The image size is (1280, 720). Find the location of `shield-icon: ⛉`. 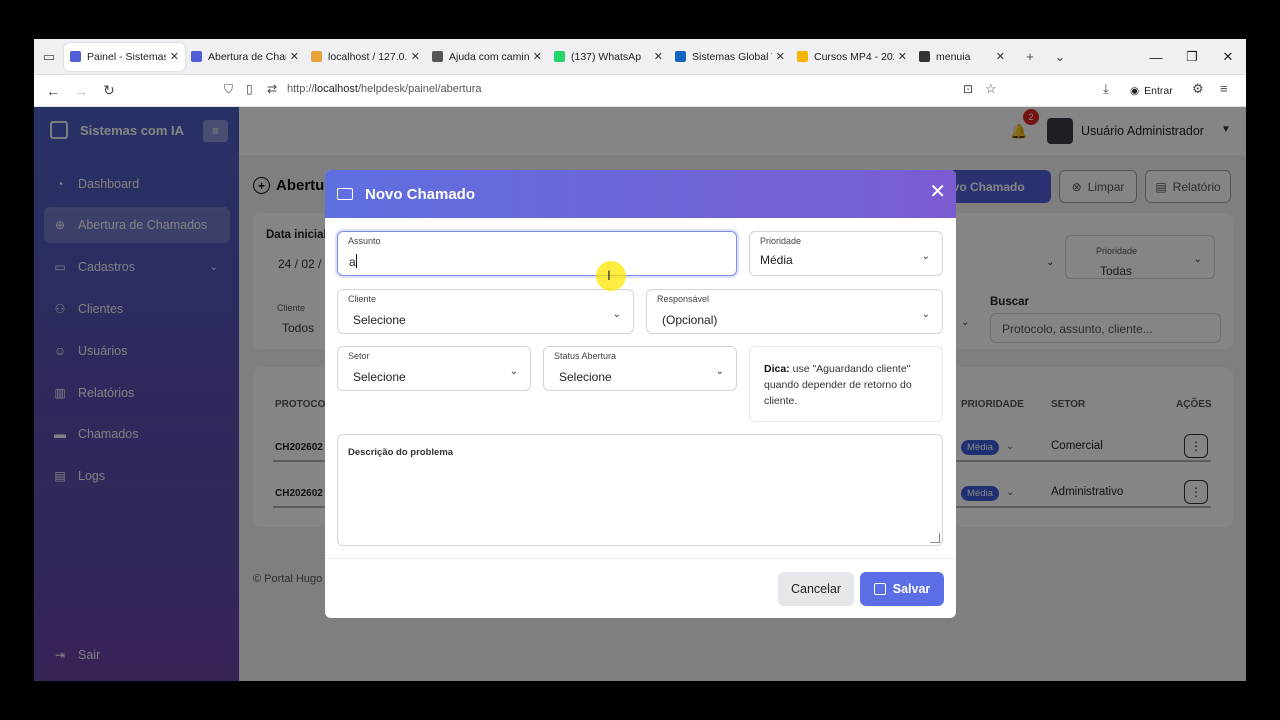

shield-icon: ⛉ is located at coordinates (228, 89).